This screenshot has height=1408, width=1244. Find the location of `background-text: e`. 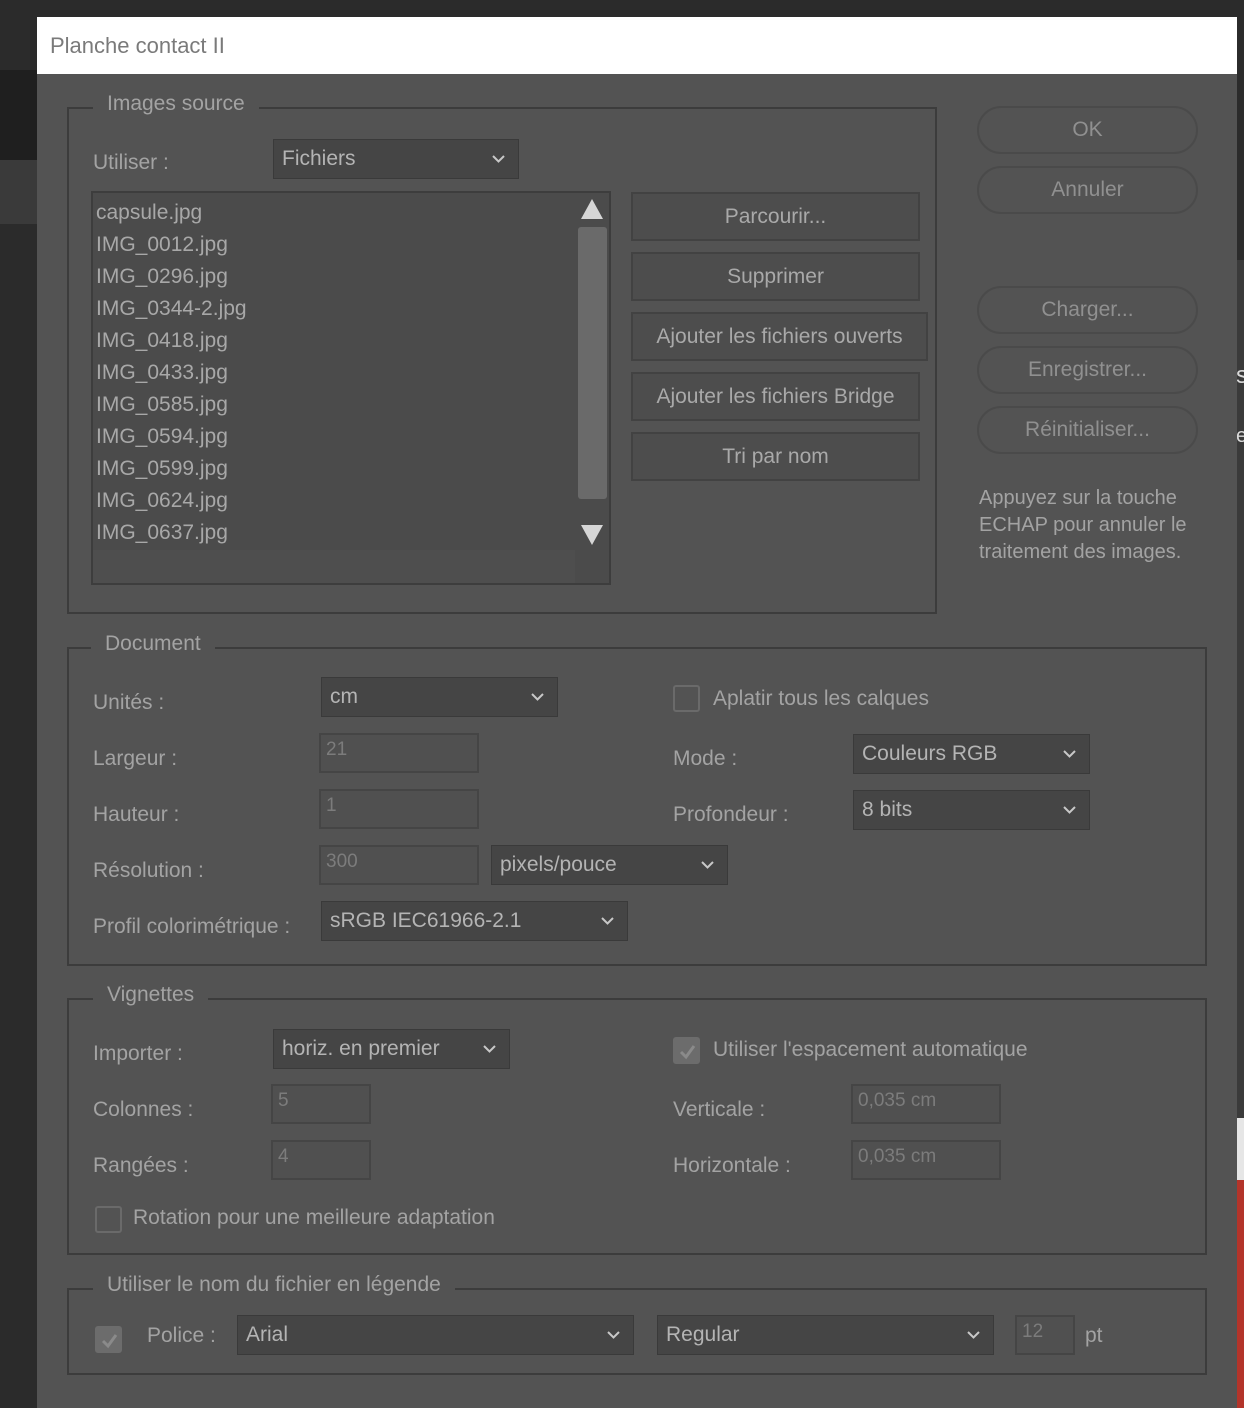

background-text: e is located at coordinates (1240, 436).